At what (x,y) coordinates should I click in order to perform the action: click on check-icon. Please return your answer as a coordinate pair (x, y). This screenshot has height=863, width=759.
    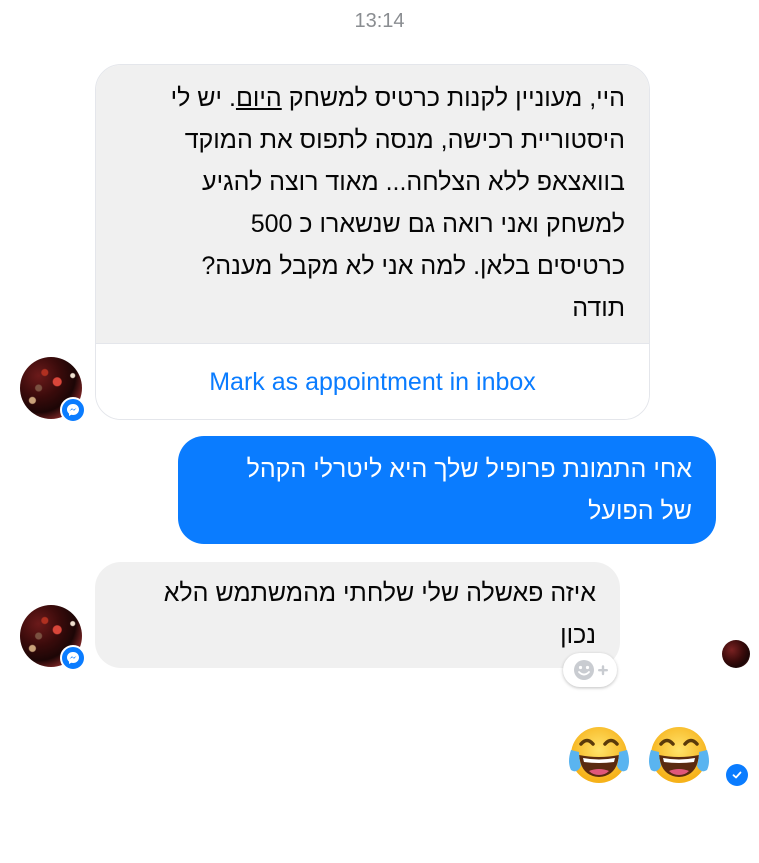
    Looking at the image, I should click on (737, 775).